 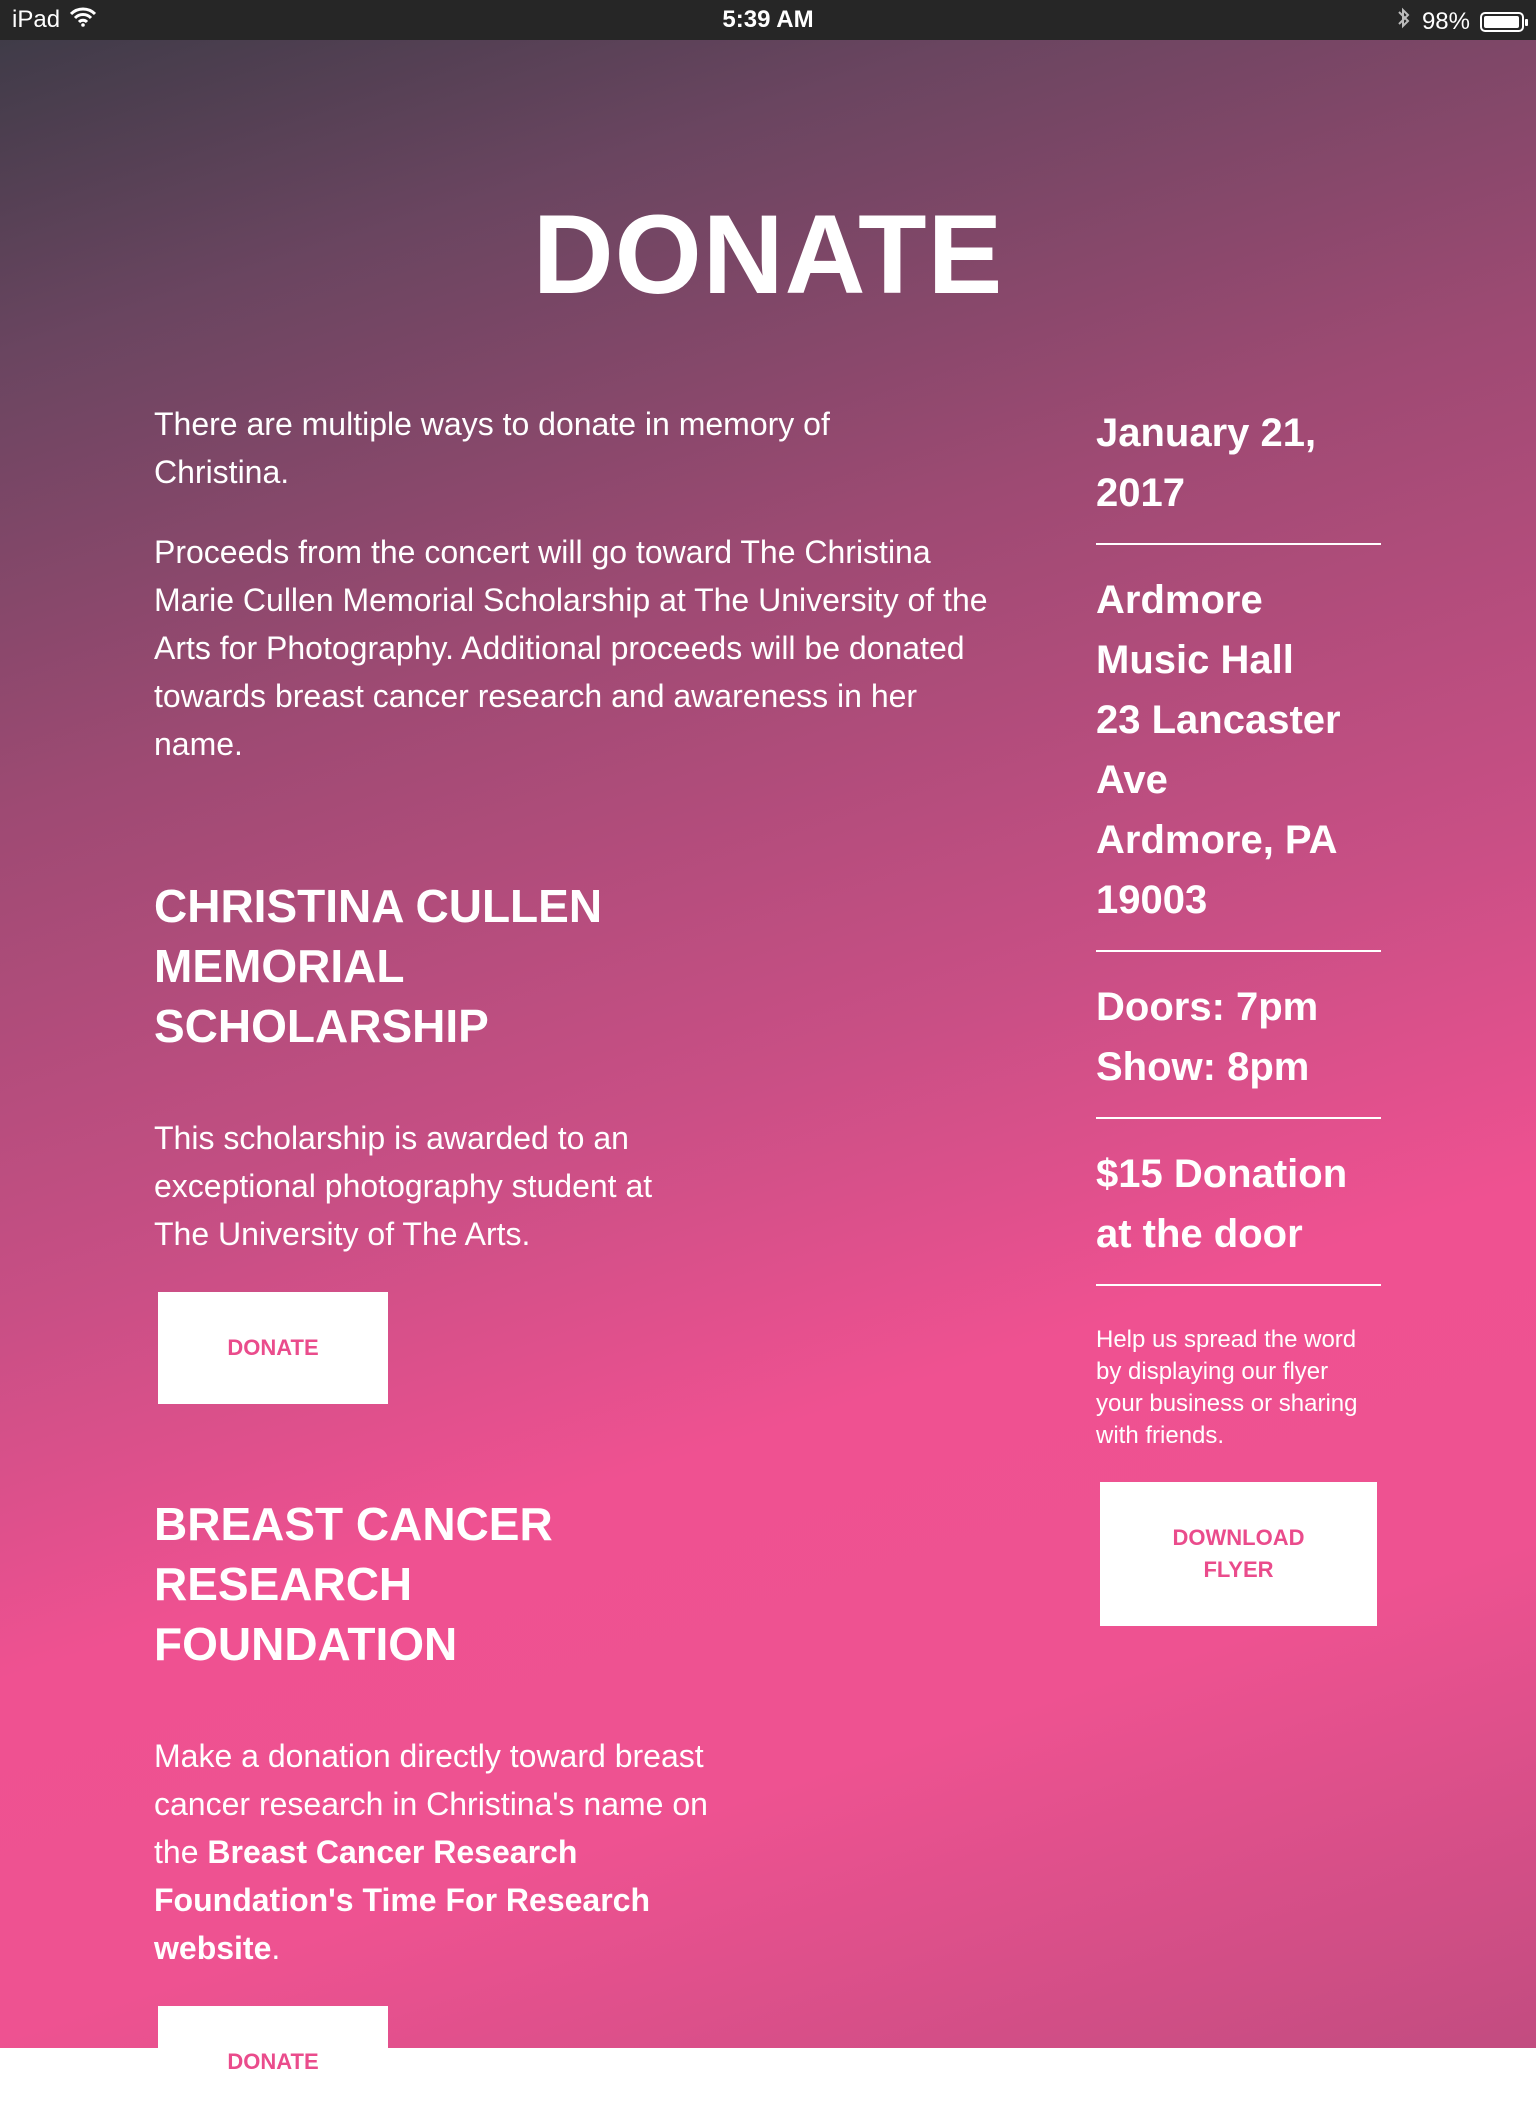 I want to click on event-times: Doors: 7pm Show: 8pm, so click(x=1238, y=1034).